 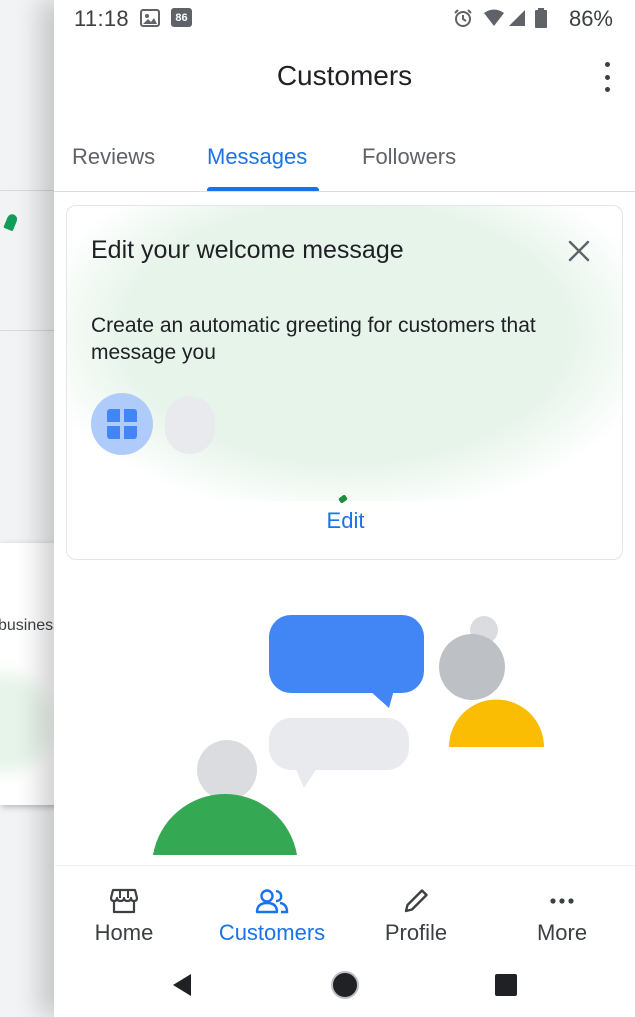 I want to click on edit-button: Edit, so click(x=344, y=521).